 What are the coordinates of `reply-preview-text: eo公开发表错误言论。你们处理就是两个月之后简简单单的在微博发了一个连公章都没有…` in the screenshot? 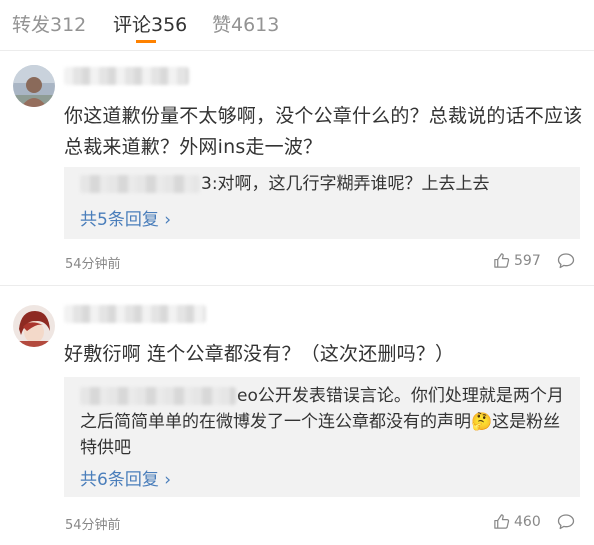 It's located at (326, 422).